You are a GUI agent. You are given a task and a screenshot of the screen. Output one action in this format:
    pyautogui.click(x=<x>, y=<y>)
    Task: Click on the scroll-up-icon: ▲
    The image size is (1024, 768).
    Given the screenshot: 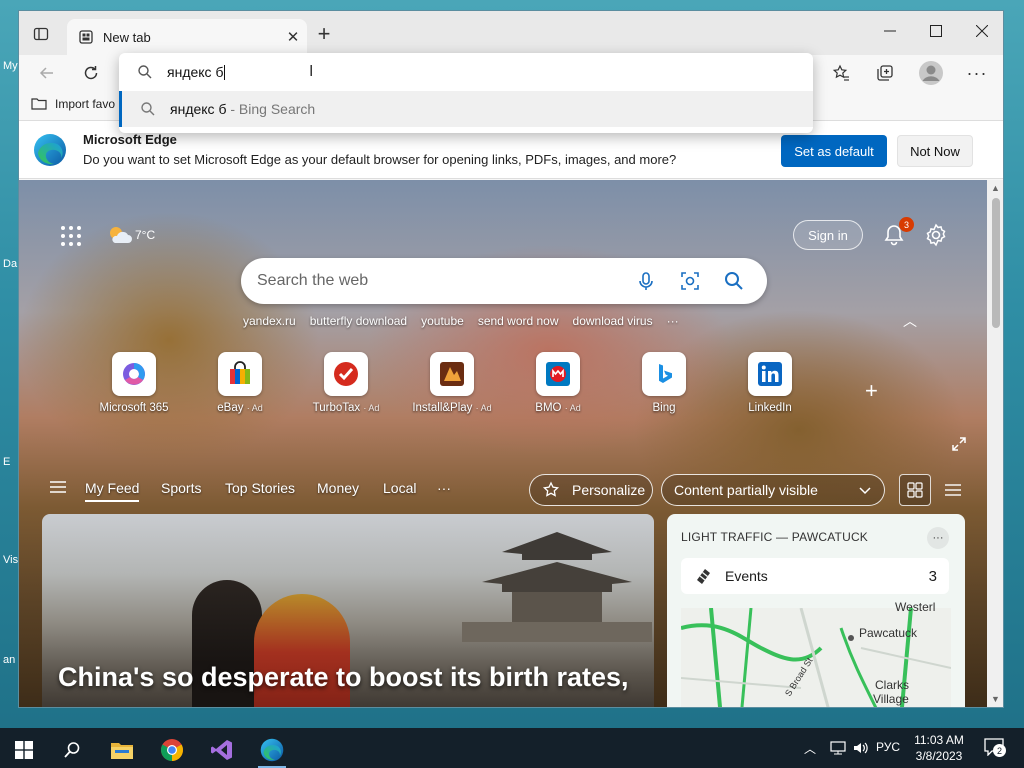 What is the action you would take?
    pyautogui.click(x=995, y=188)
    